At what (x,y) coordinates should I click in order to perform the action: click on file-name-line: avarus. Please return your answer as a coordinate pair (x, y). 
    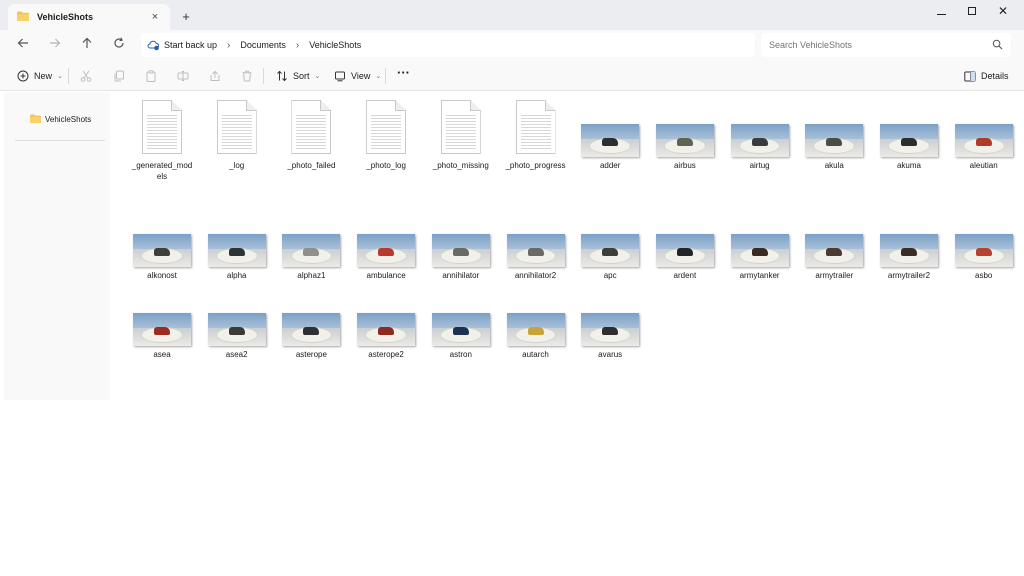
    Looking at the image, I should click on (610, 354).